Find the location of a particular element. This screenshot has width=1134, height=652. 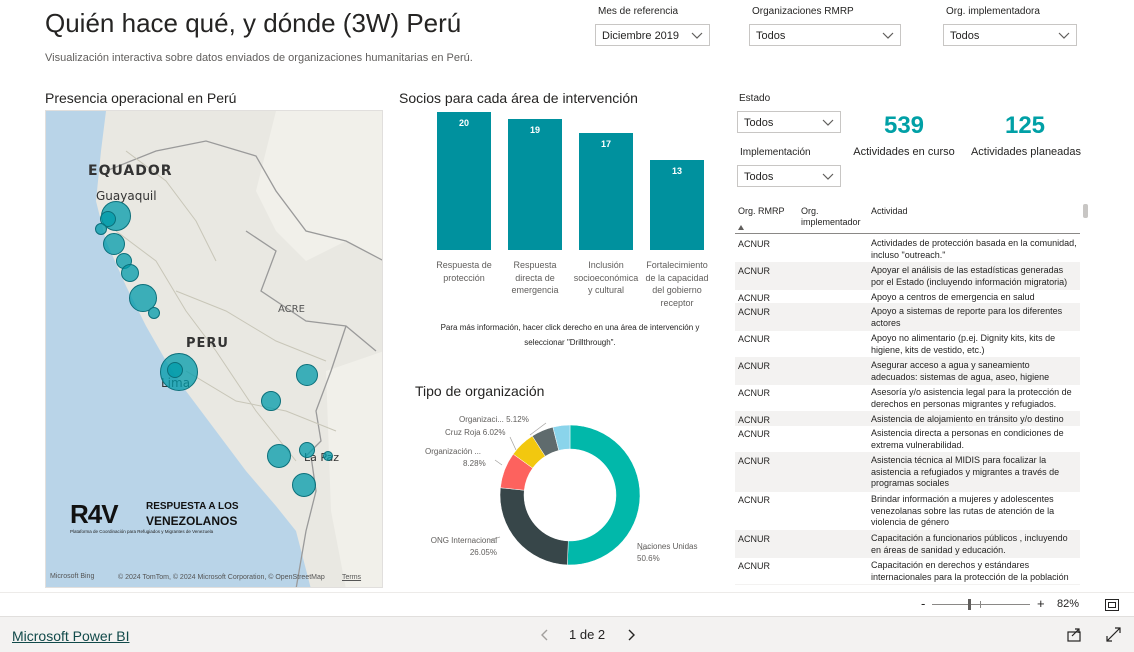

powerbi-link: Microsoft Power BI is located at coordinates (70, 636).